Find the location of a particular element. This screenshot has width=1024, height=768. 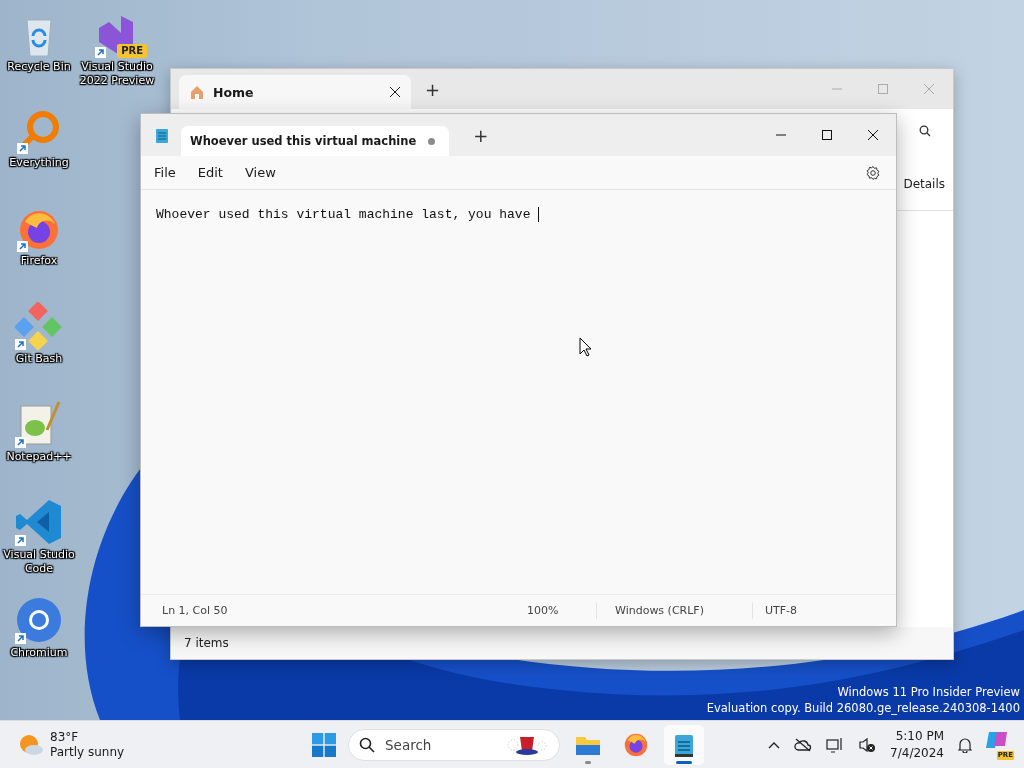

desktop-icon-label: Everything is located at coordinates (39, 163).